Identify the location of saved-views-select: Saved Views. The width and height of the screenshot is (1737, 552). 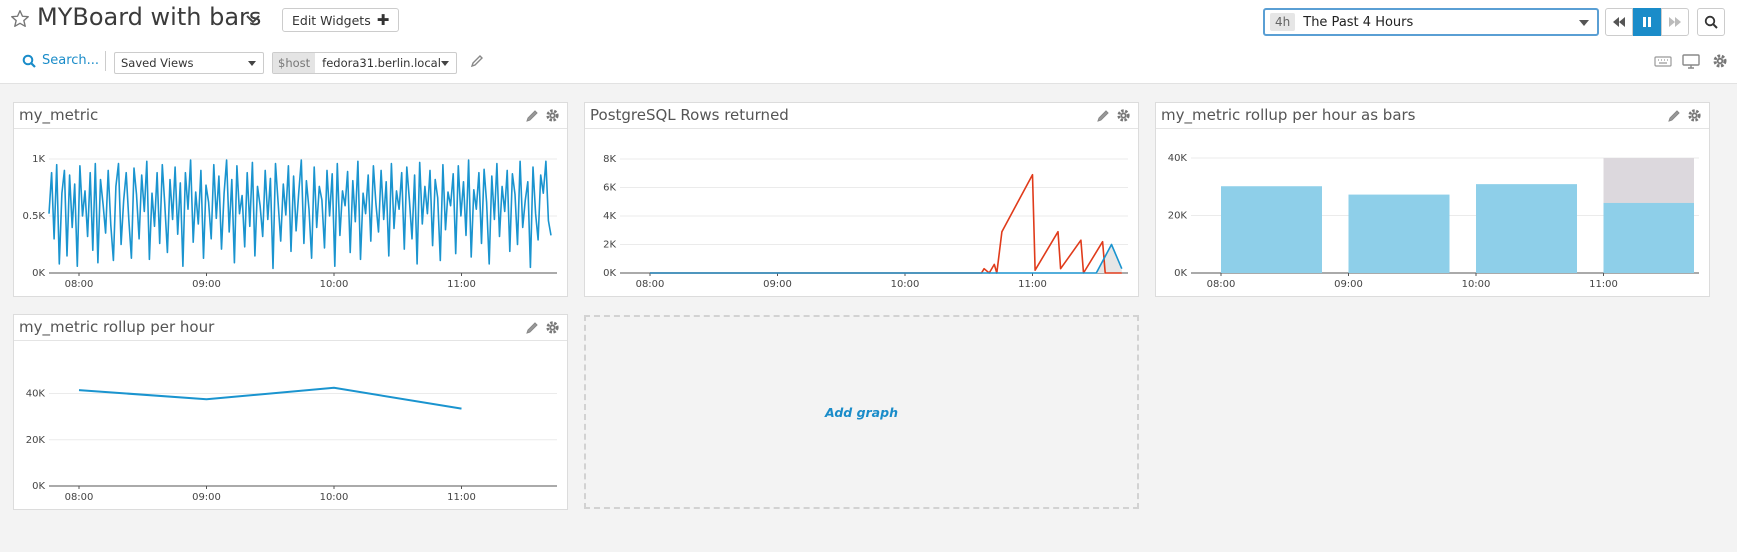
(189, 63).